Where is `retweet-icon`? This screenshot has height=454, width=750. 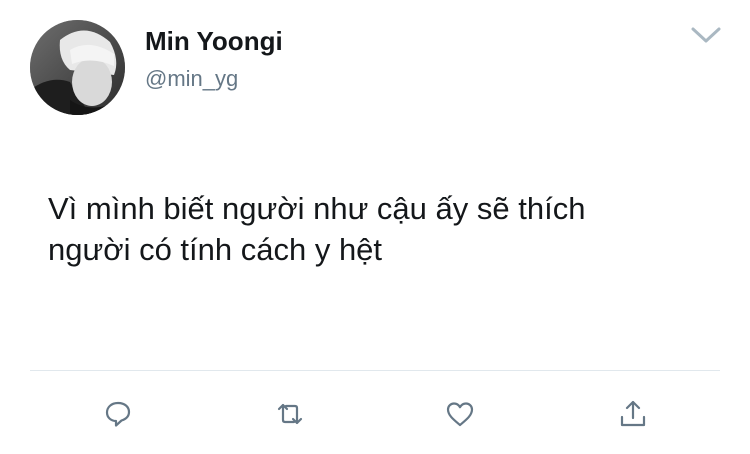 retweet-icon is located at coordinates (290, 414).